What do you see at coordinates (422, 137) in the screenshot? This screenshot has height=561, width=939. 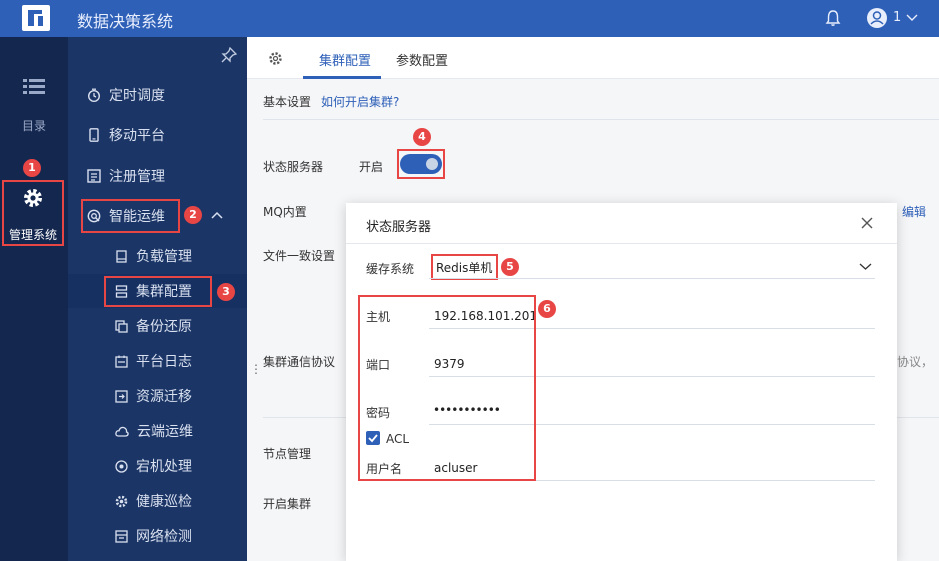 I see `callout-badge-4: 4` at bounding box center [422, 137].